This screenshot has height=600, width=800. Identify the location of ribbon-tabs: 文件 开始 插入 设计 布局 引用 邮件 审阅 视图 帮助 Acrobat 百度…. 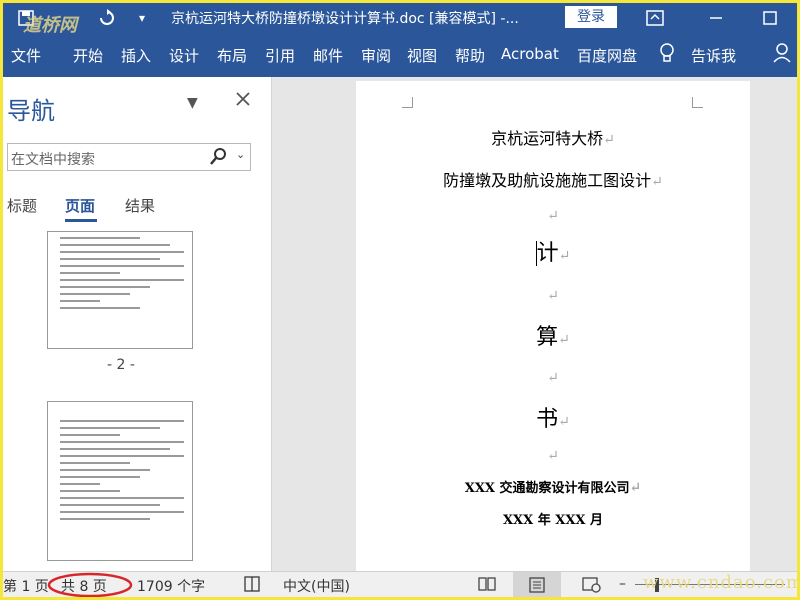
(400, 55).